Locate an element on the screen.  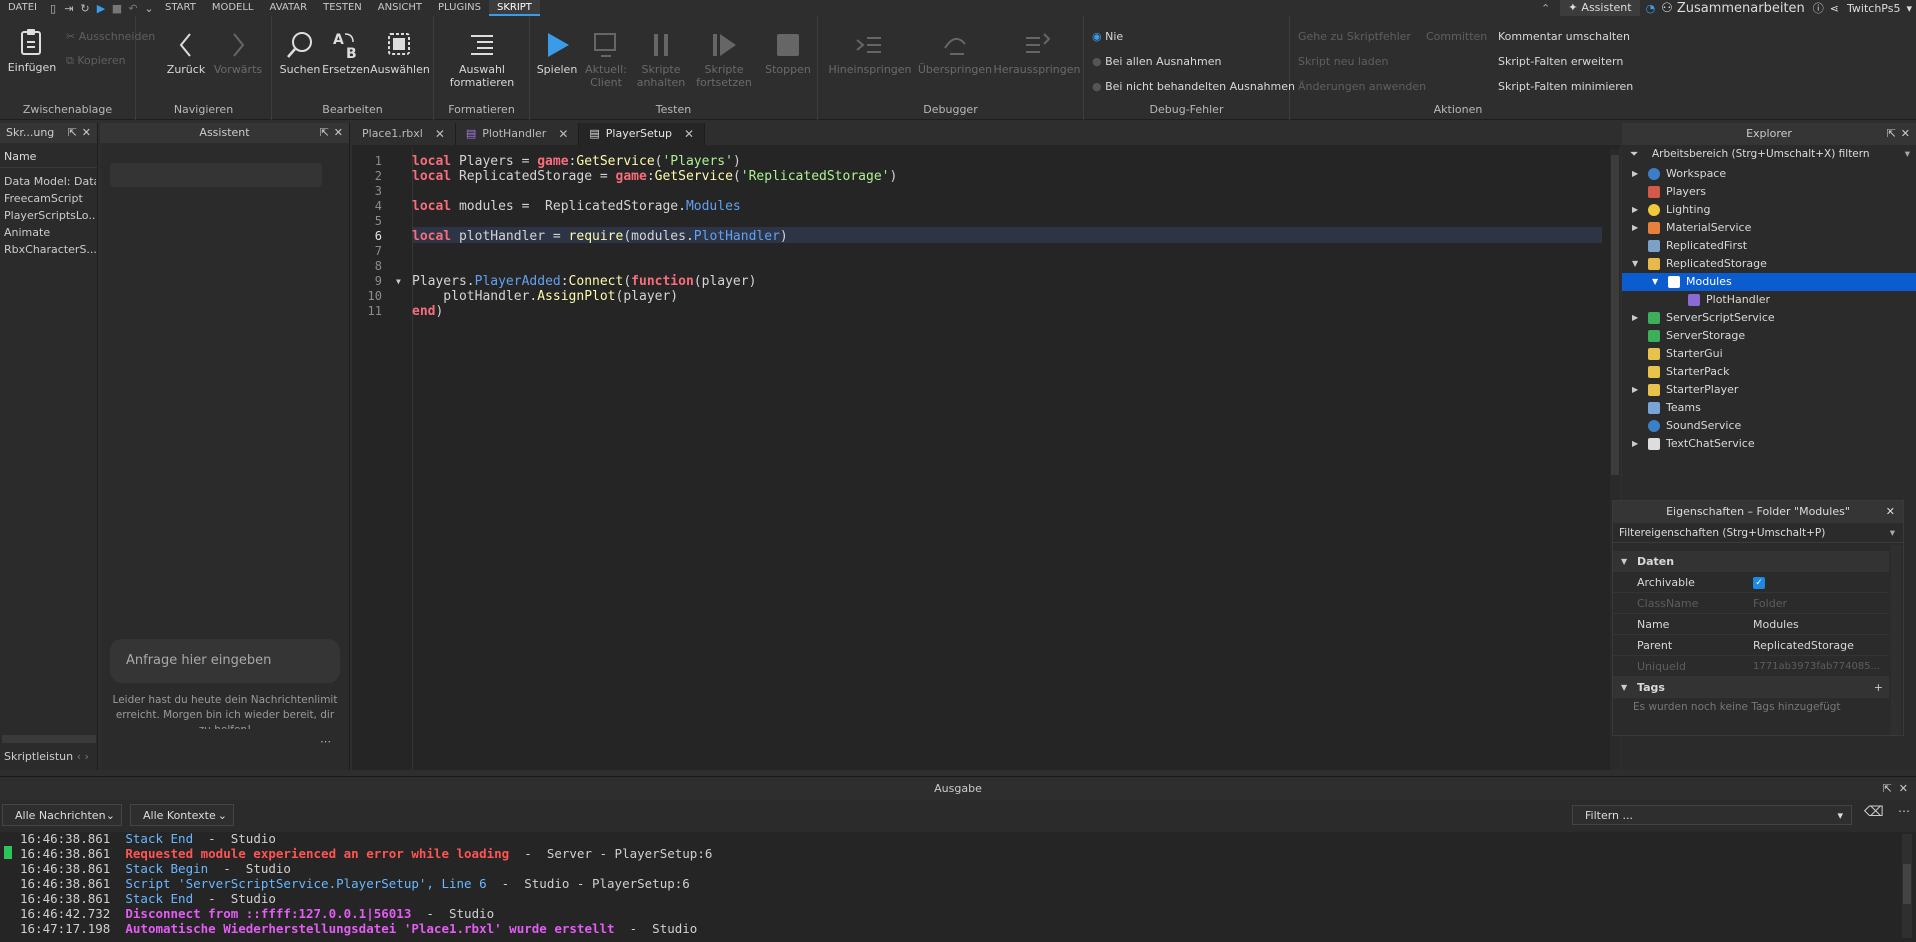
tree-item-serverscriptservice: ▶ ServerScriptService is located at coordinates (1769, 318).